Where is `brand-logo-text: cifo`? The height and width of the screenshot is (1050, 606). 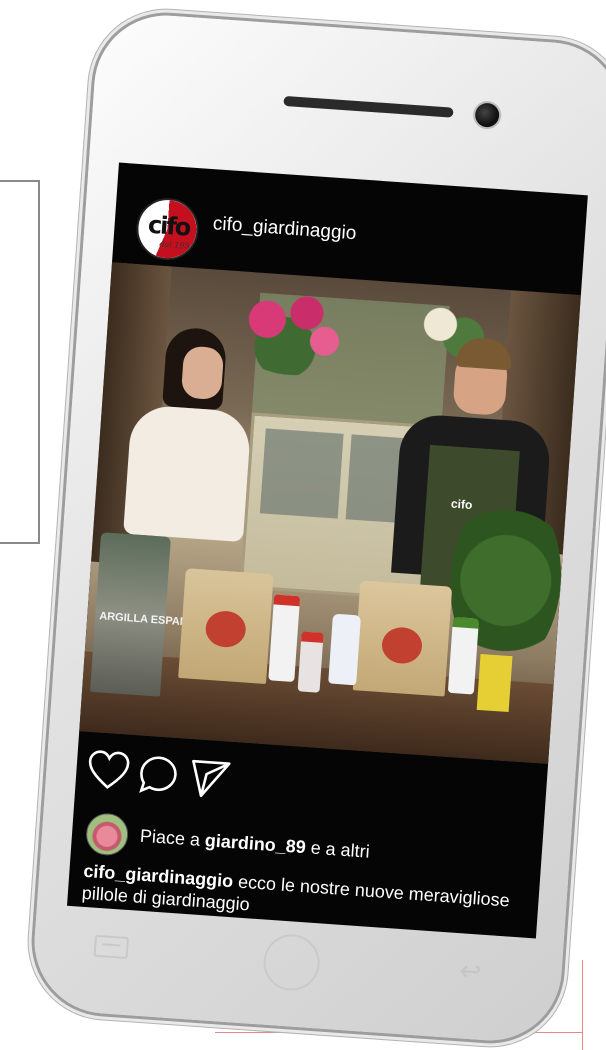 brand-logo-text: cifo is located at coordinates (169, 226).